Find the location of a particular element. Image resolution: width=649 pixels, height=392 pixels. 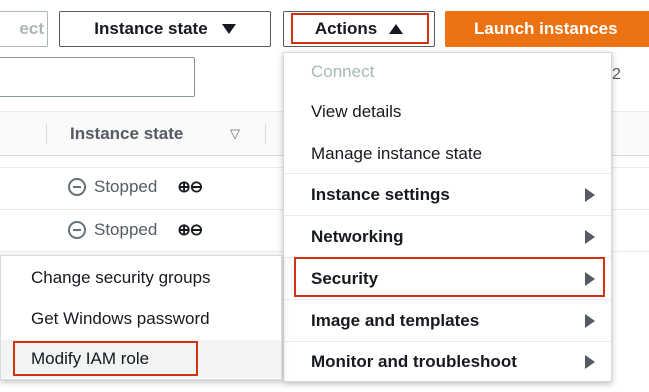

submenu-item-change-security-groups: Change security groups is located at coordinates (141, 278).